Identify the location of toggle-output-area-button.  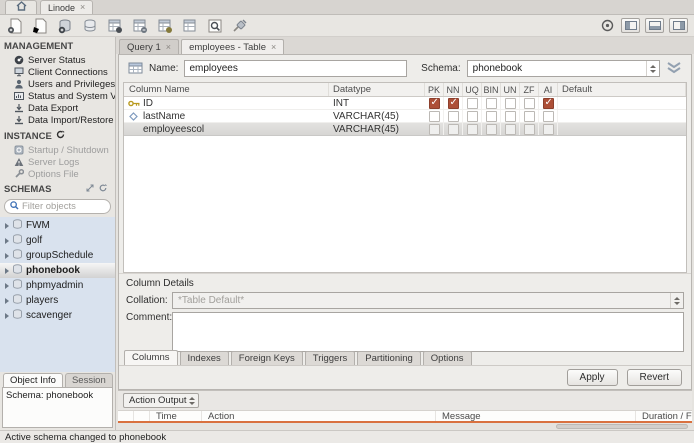
(654, 25).